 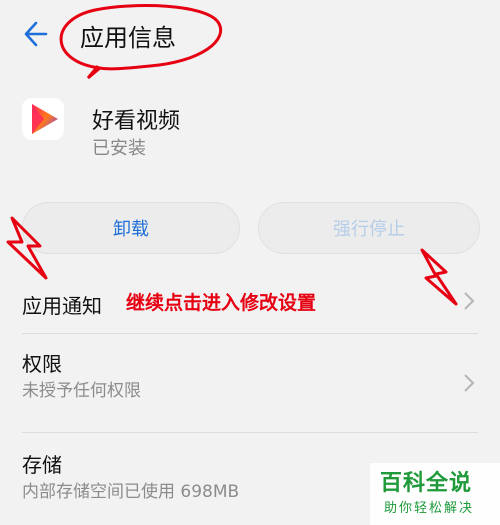 What do you see at coordinates (131, 228) in the screenshot?
I see `uninstall-button: 卸载` at bounding box center [131, 228].